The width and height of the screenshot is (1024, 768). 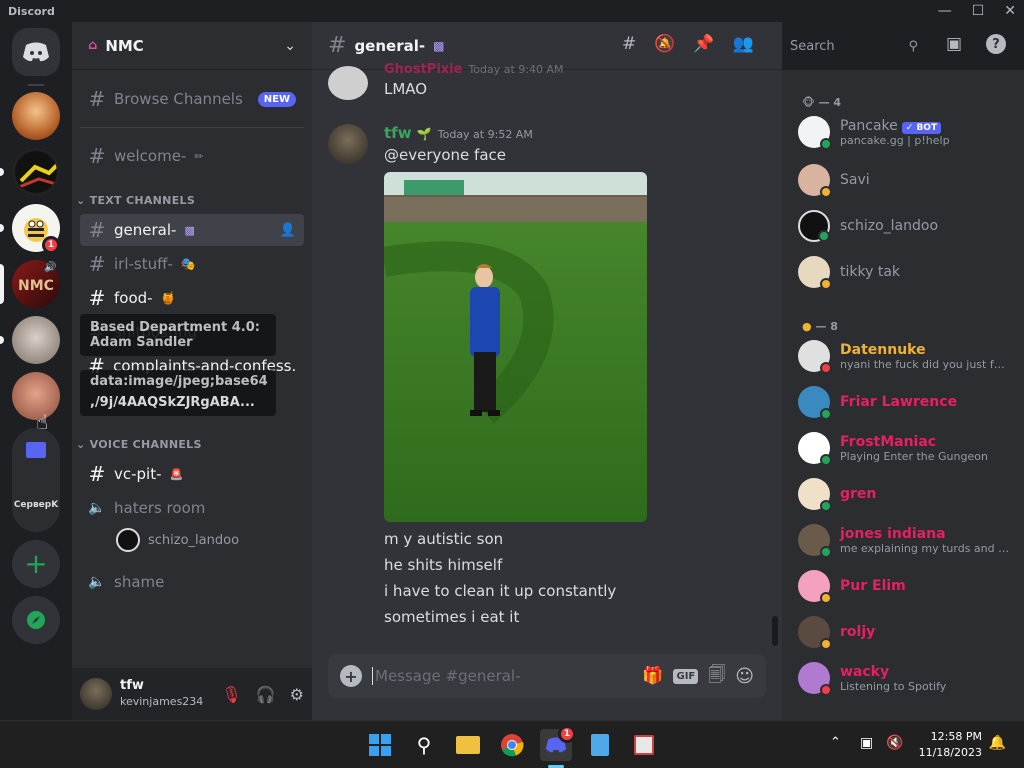 What do you see at coordinates (703, 44) in the screenshot?
I see `pin-icon: 📌` at bounding box center [703, 44].